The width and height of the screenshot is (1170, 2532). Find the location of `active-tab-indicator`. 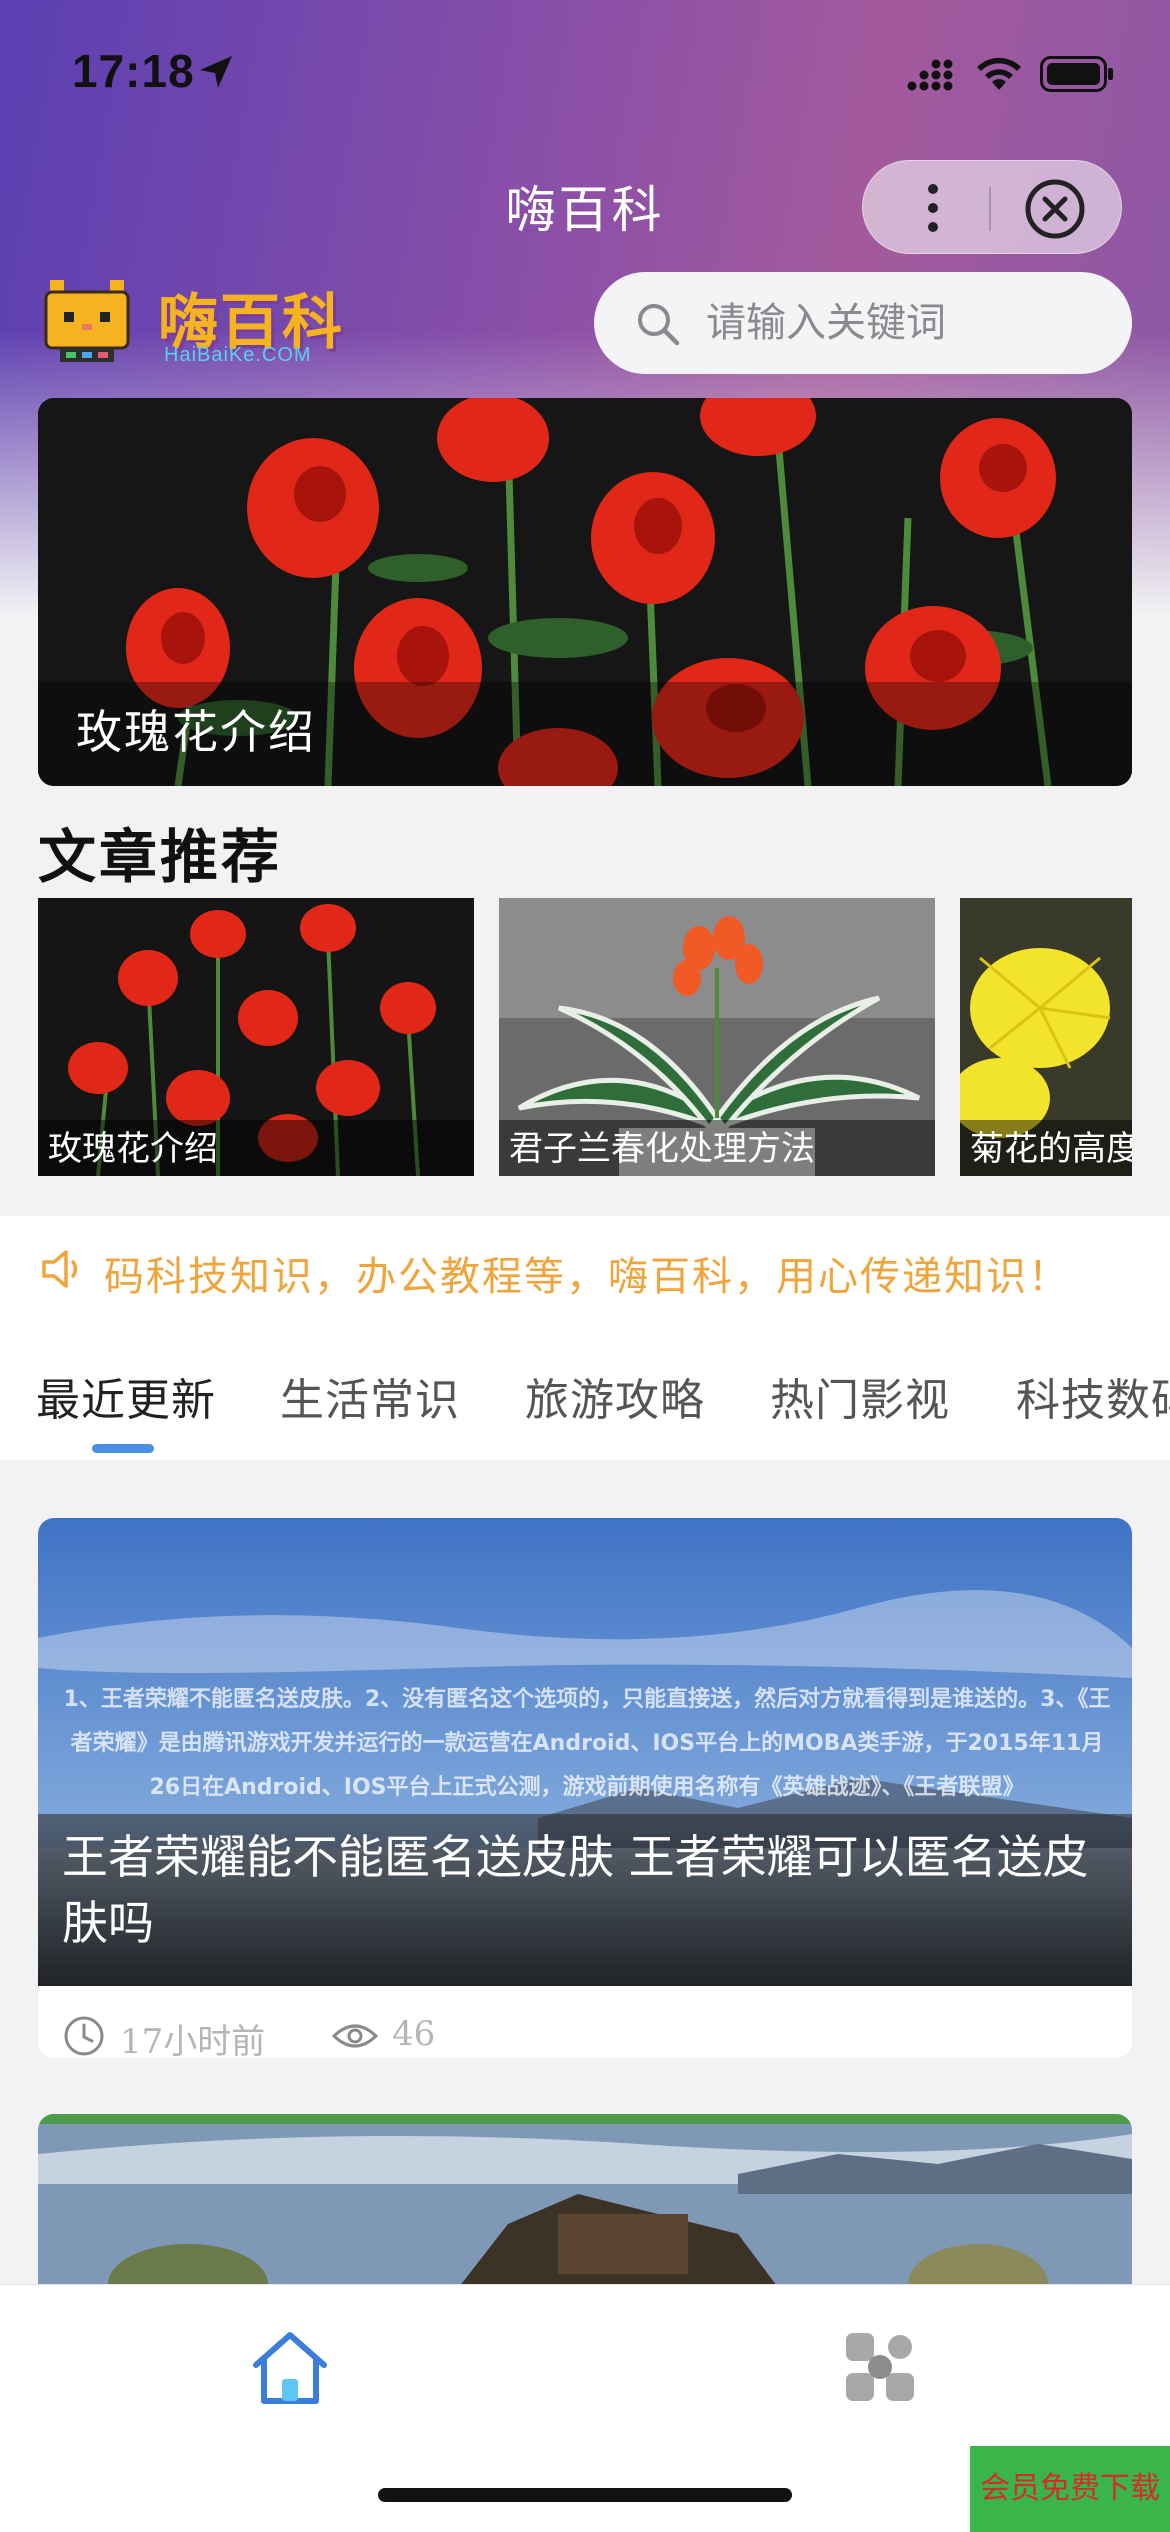

active-tab-indicator is located at coordinates (123, 1448).